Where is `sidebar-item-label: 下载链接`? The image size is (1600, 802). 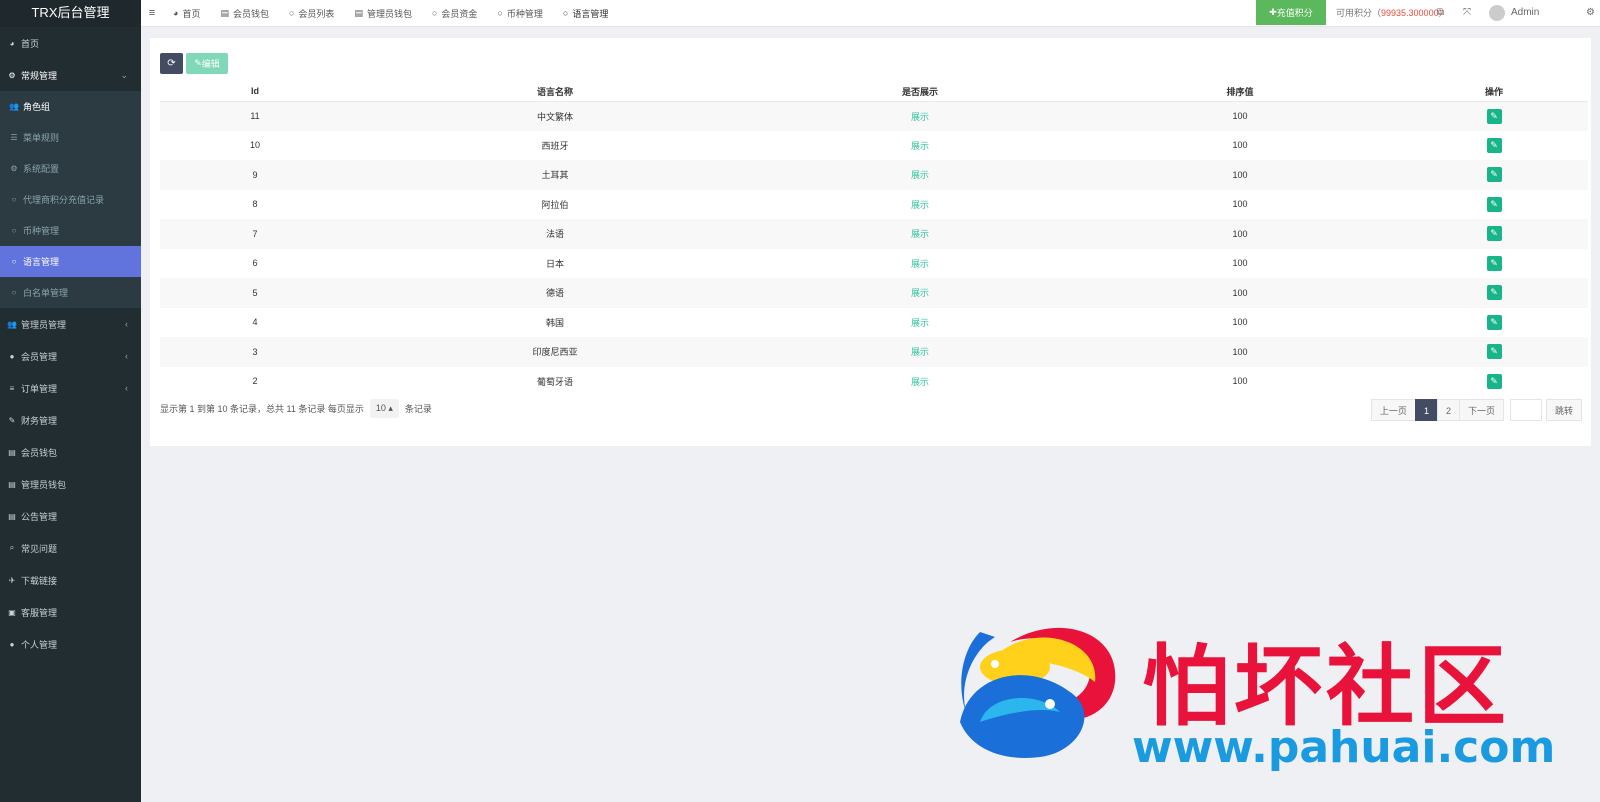 sidebar-item-label: 下载链接 is located at coordinates (39, 580).